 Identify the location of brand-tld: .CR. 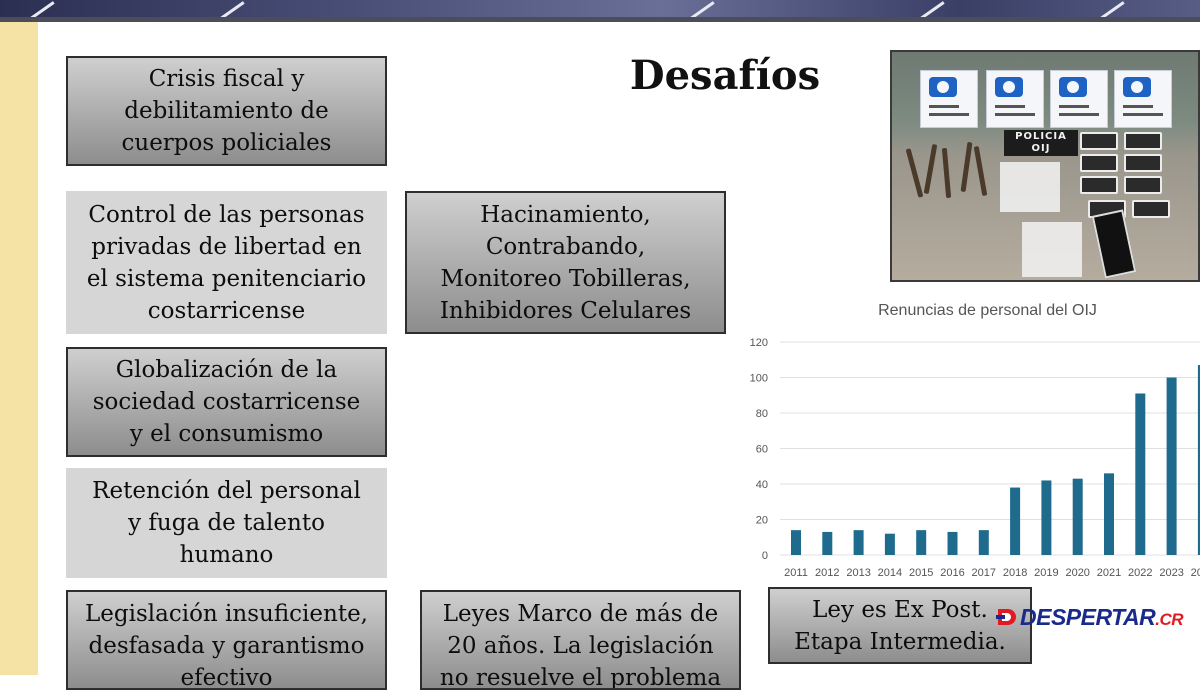
(1169, 619).